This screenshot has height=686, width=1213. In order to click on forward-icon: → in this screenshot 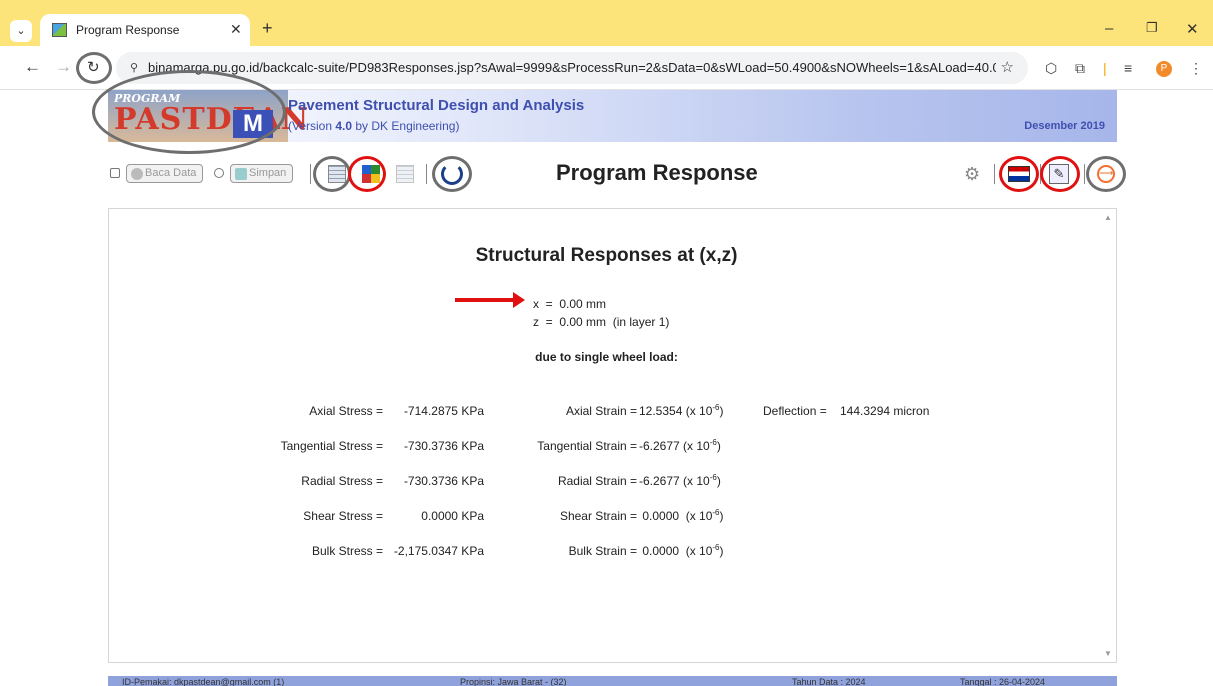, I will do `click(63, 67)`.